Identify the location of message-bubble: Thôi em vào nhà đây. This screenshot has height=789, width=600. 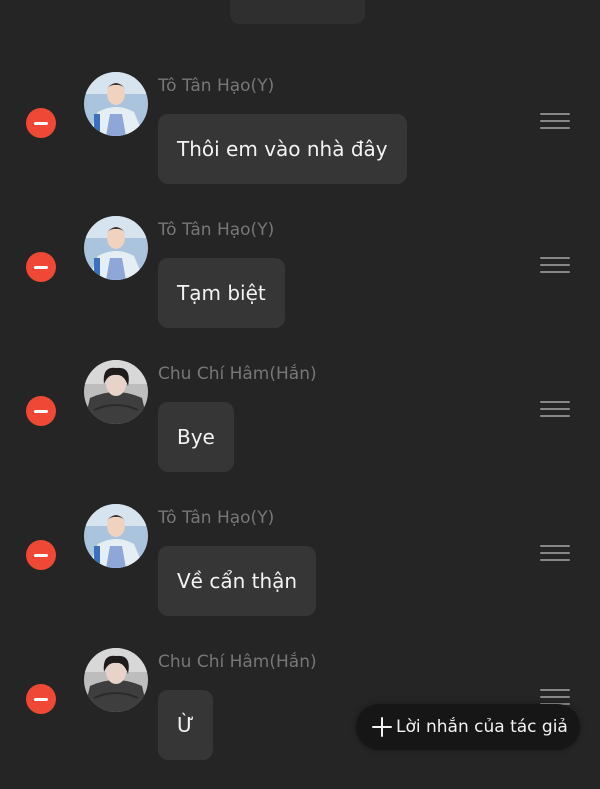
(282, 149).